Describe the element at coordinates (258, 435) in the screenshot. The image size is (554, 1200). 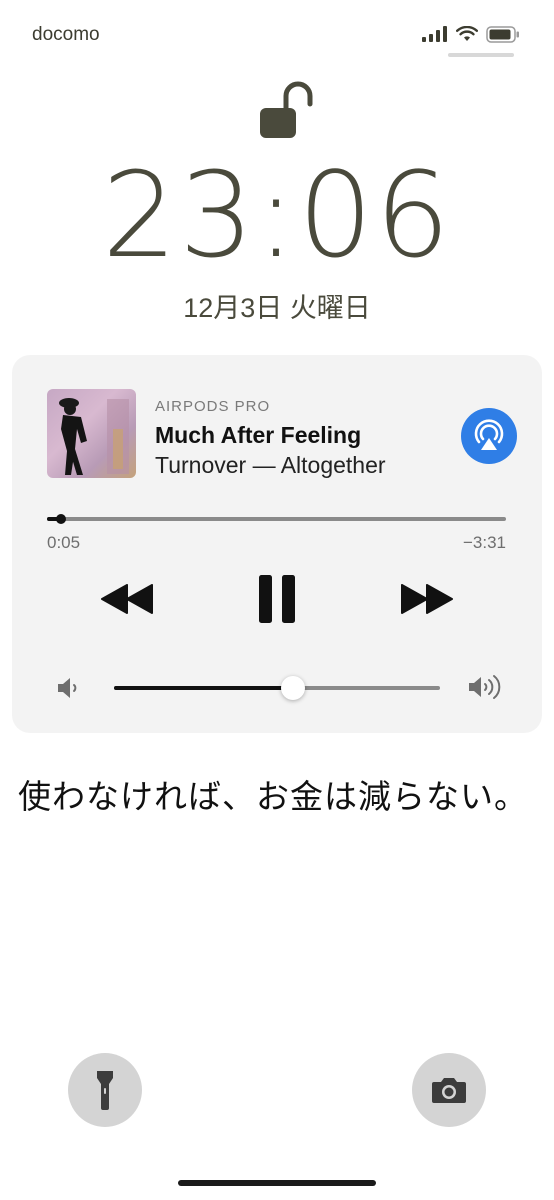
I see `song-title: Much After Feeling` at that location.